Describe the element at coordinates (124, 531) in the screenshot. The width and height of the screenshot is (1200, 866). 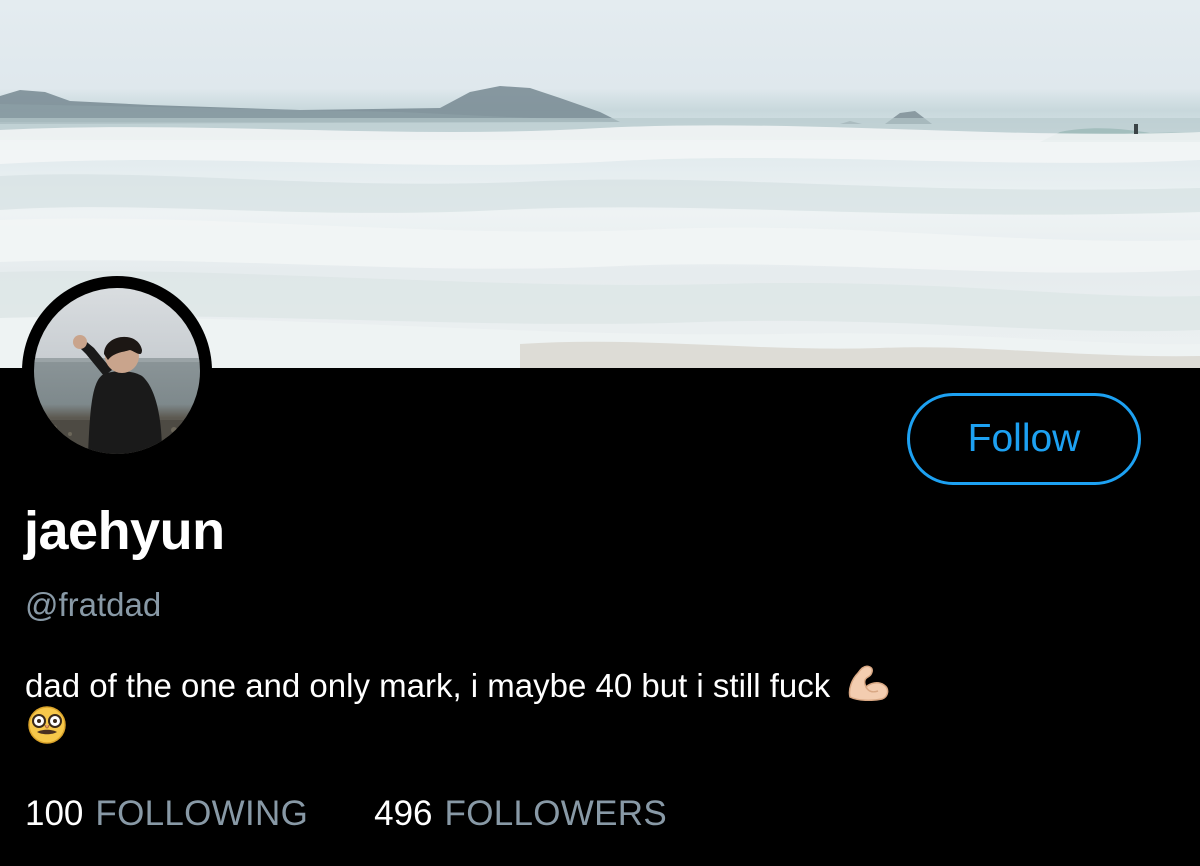
I see `display-name: jaehyun` at that location.